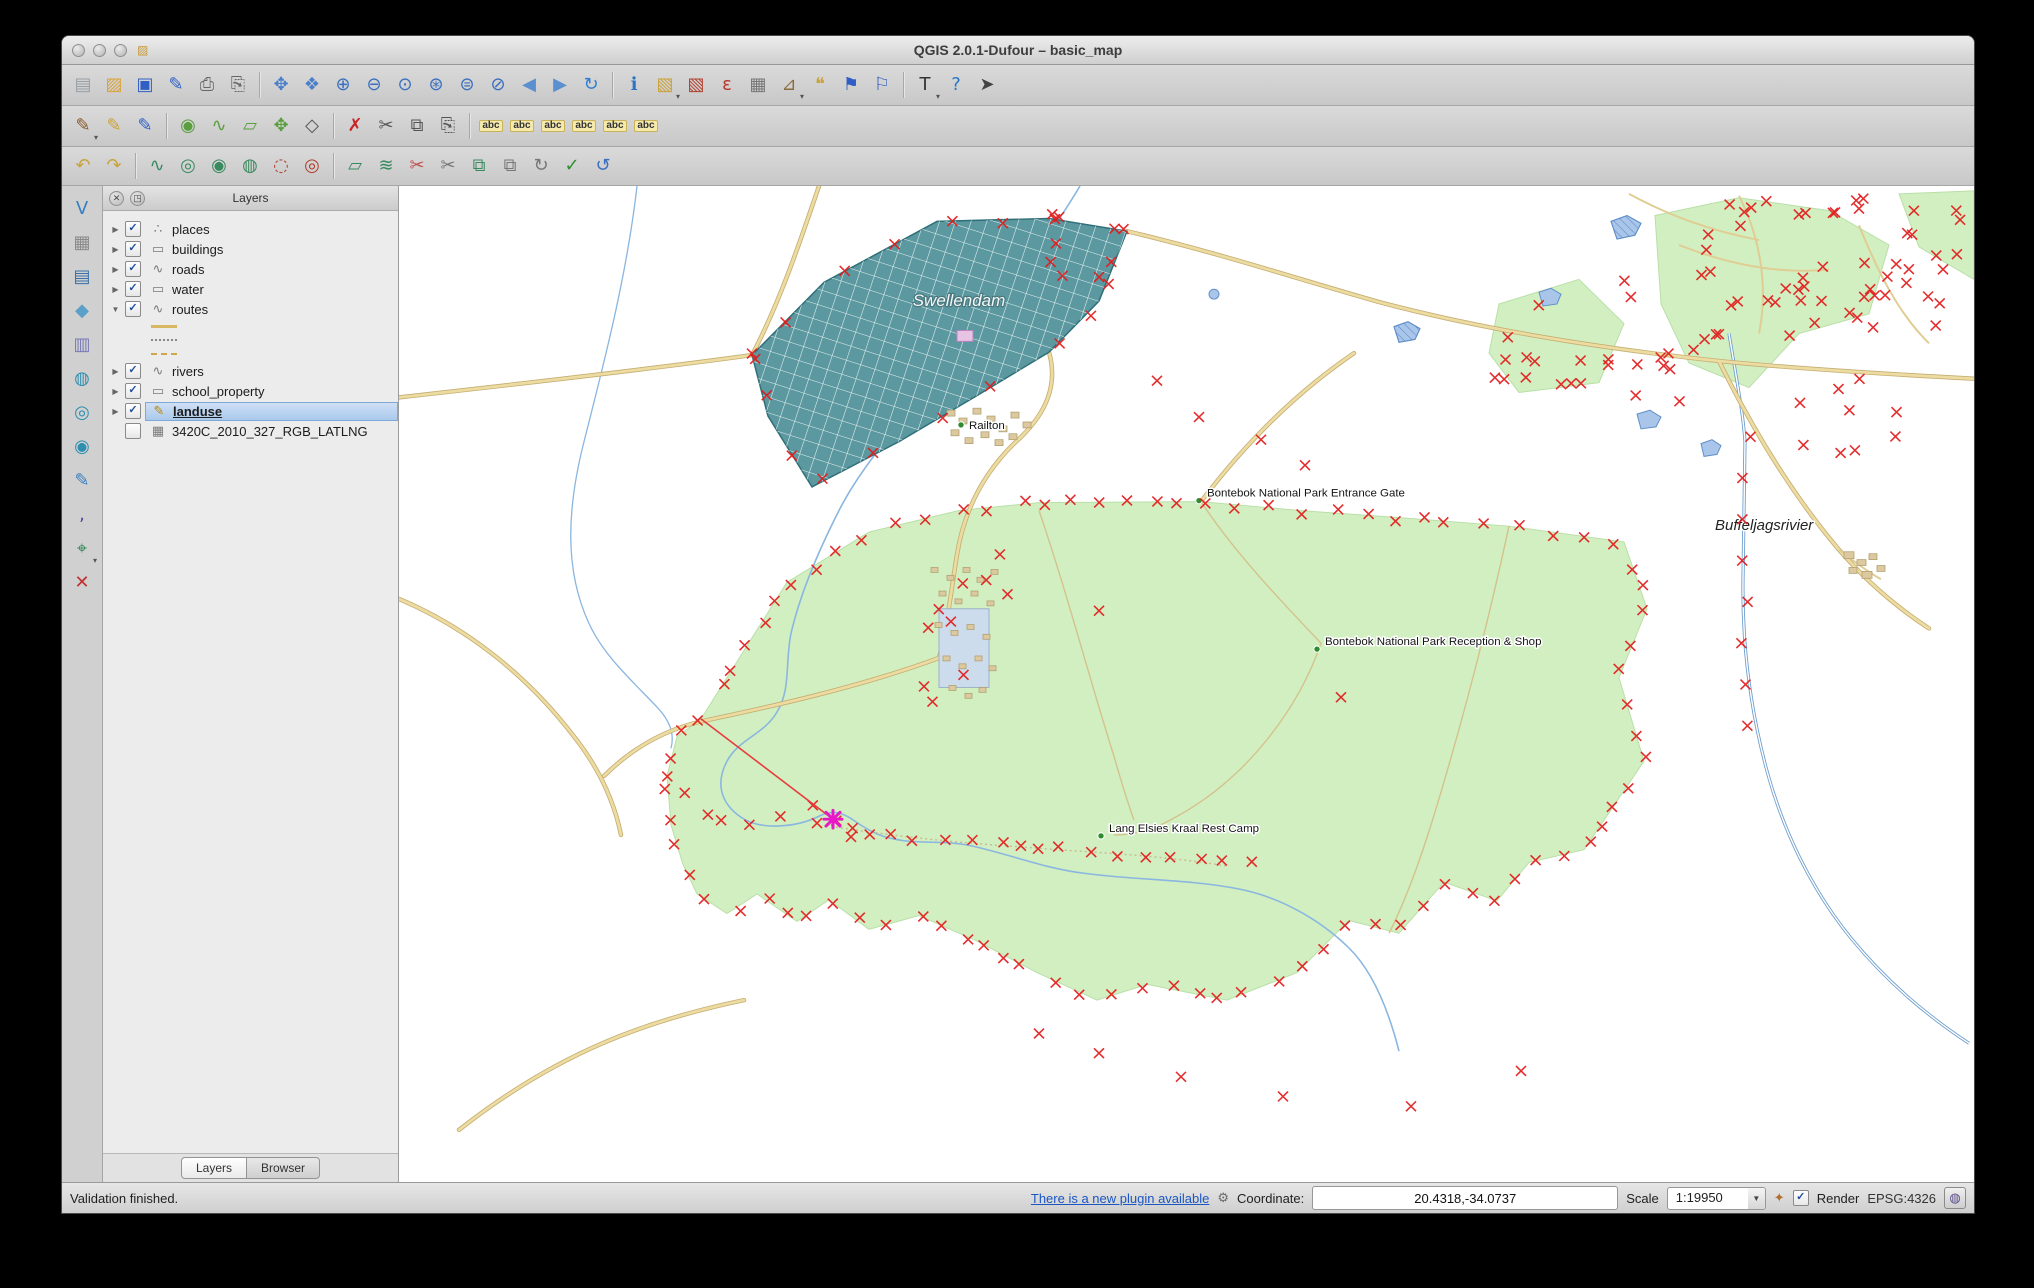 Image resolution: width=2034 pixels, height=1288 pixels. What do you see at coordinates (83, 85) in the screenshot?
I see `new-project-button: ▤` at bounding box center [83, 85].